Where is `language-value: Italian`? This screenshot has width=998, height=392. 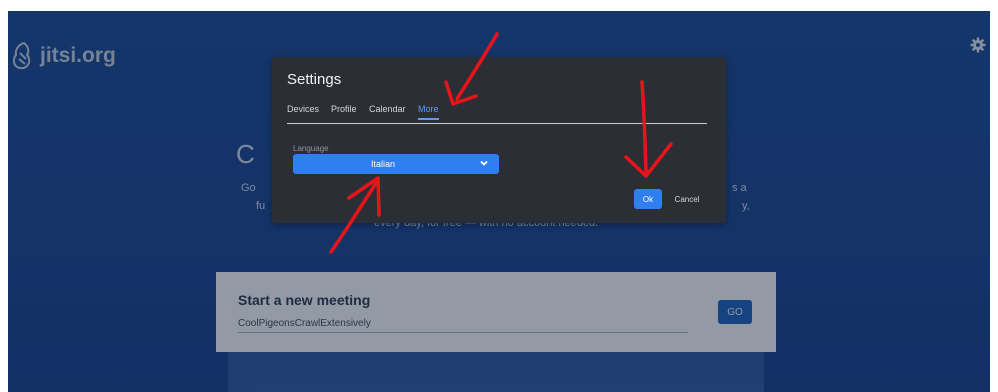
language-value: Italian is located at coordinates (383, 164).